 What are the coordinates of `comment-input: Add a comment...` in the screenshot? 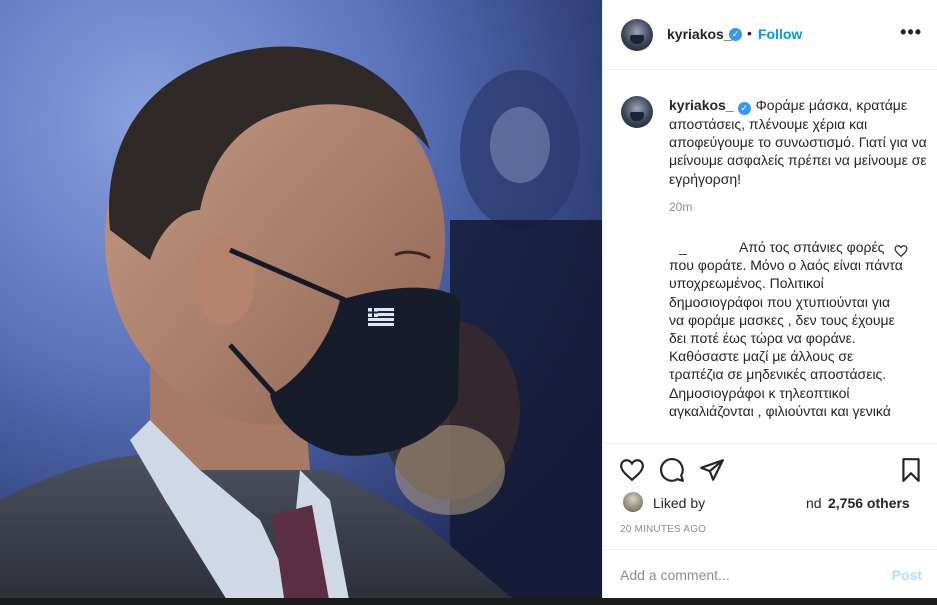 It's located at (675, 575).